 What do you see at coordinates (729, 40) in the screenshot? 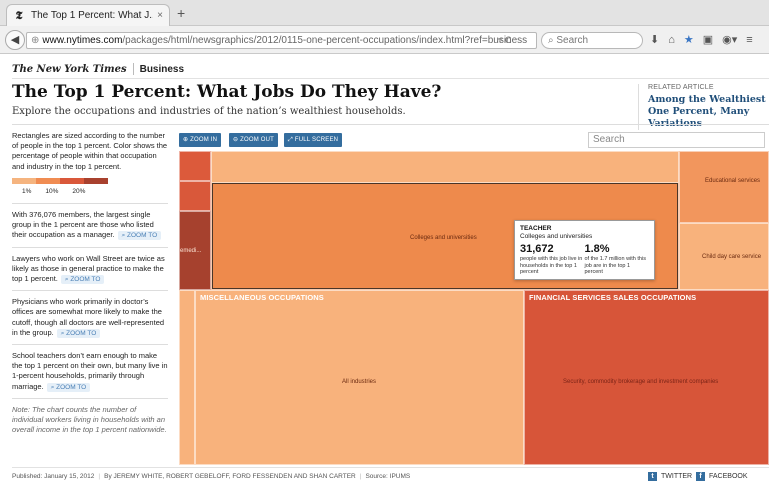
I see `addon-icon: ◉▾` at bounding box center [729, 40].